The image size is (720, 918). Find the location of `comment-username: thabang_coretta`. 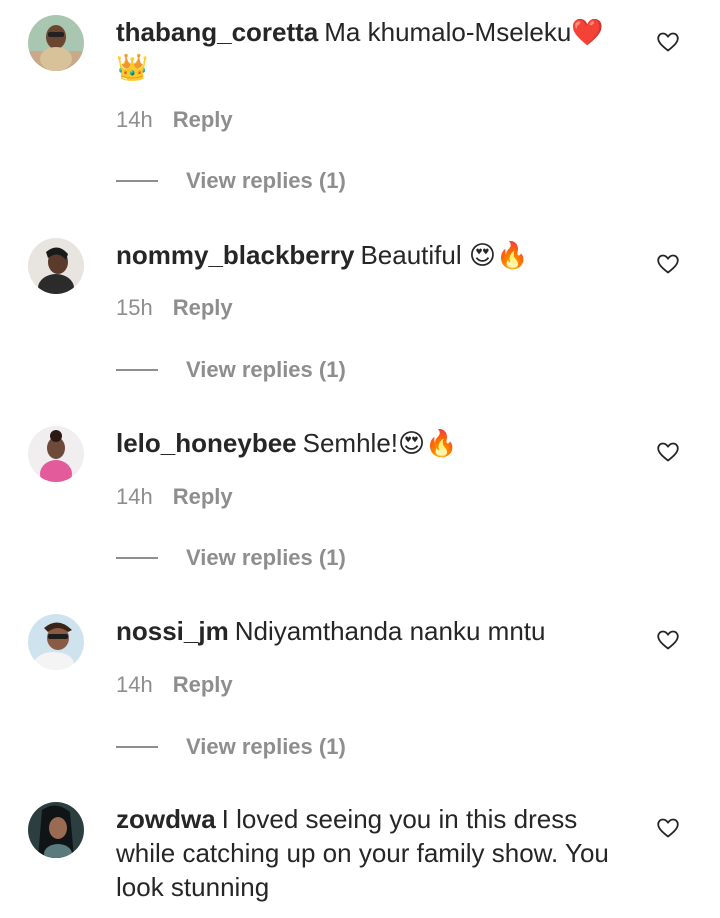

comment-username: thabang_coretta is located at coordinates (217, 32).